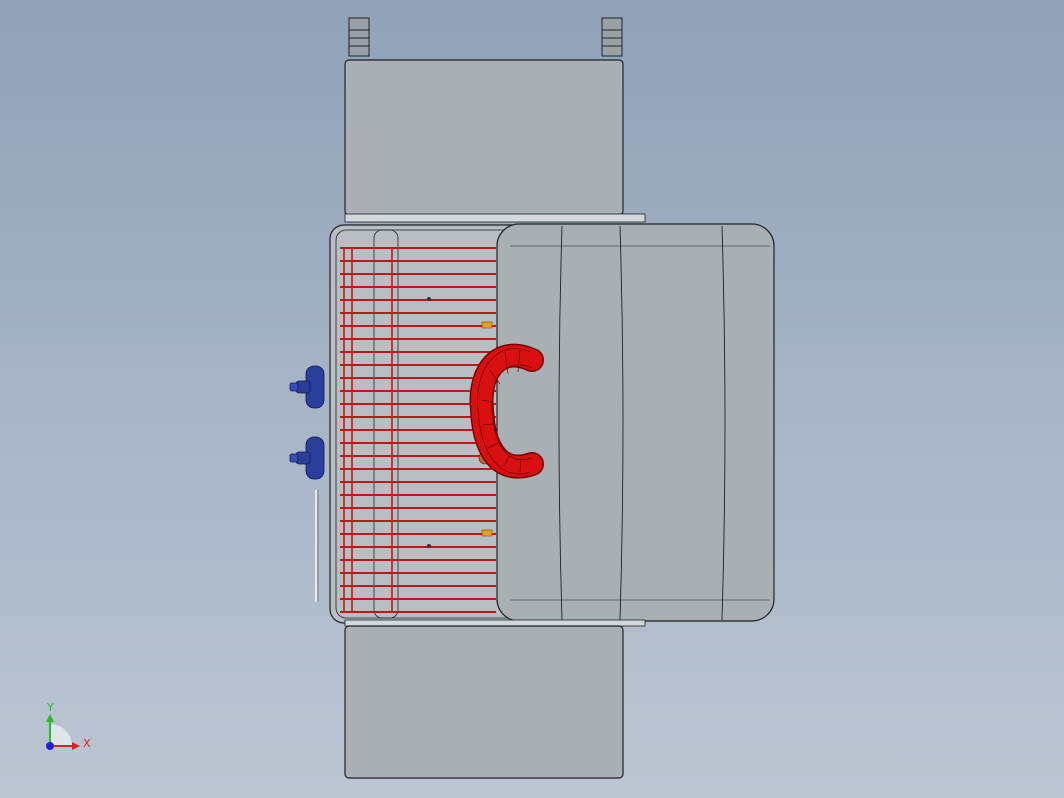 The width and height of the screenshot is (1064, 798). Describe the element at coordinates (495, 218) in the screenshot. I see `top-flange` at that location.